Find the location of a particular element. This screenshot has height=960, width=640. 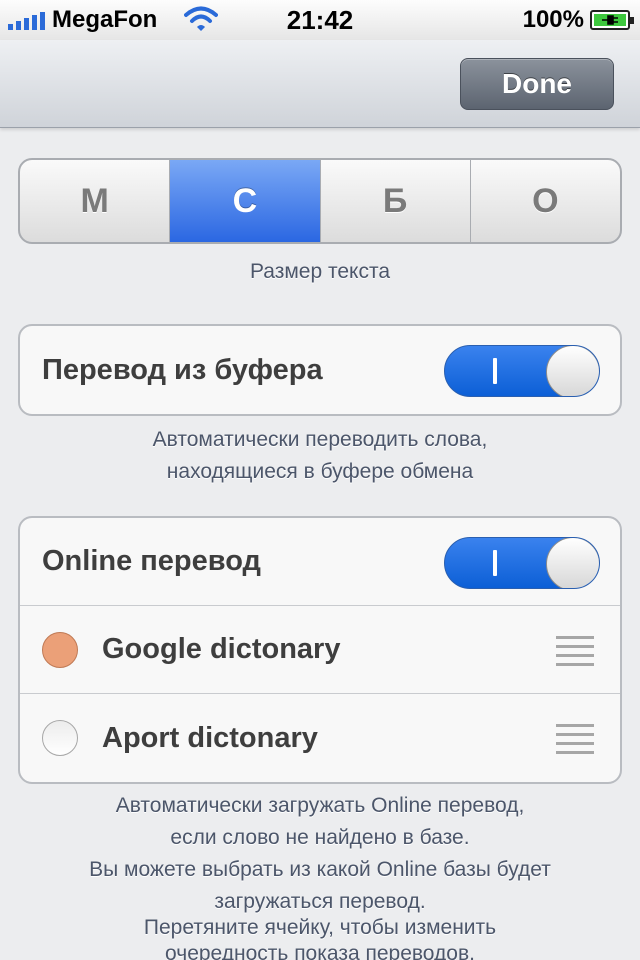

segment-large: Б is located at coordinates (396, 201).